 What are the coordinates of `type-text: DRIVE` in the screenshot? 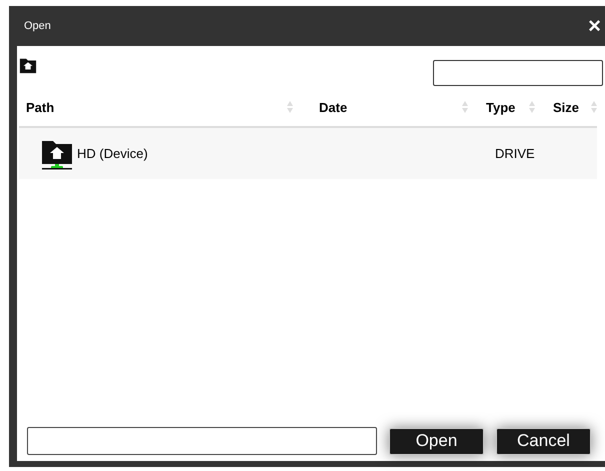 It's located at (515, 153).